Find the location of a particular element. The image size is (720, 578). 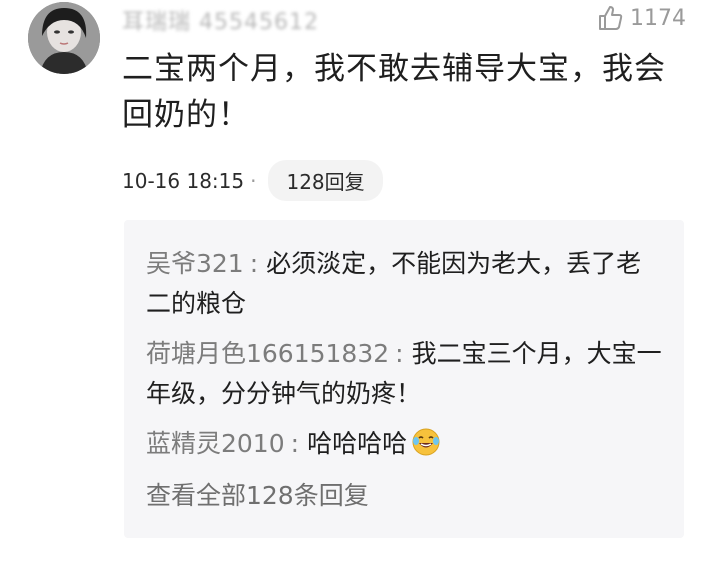

laughing-crying-emoji-icon is located at coordinates (426, 442).